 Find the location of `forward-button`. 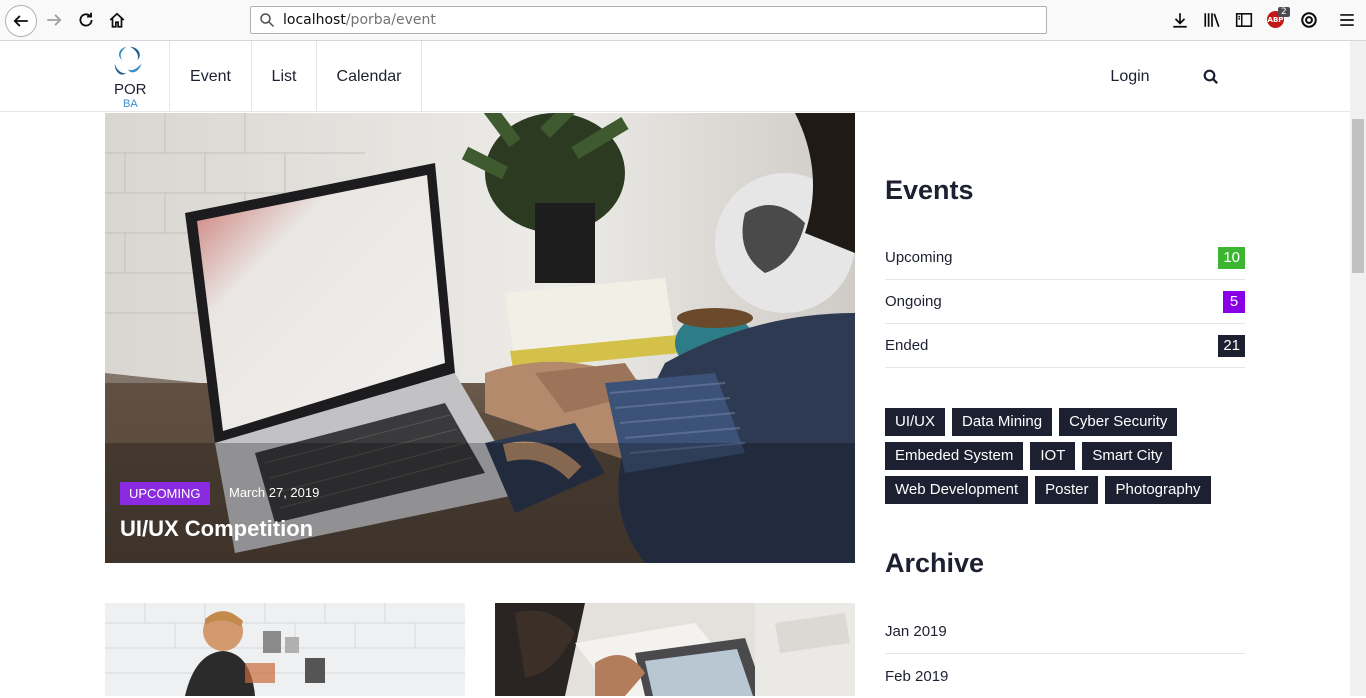

forward-button is located at coordinates (54, 20).